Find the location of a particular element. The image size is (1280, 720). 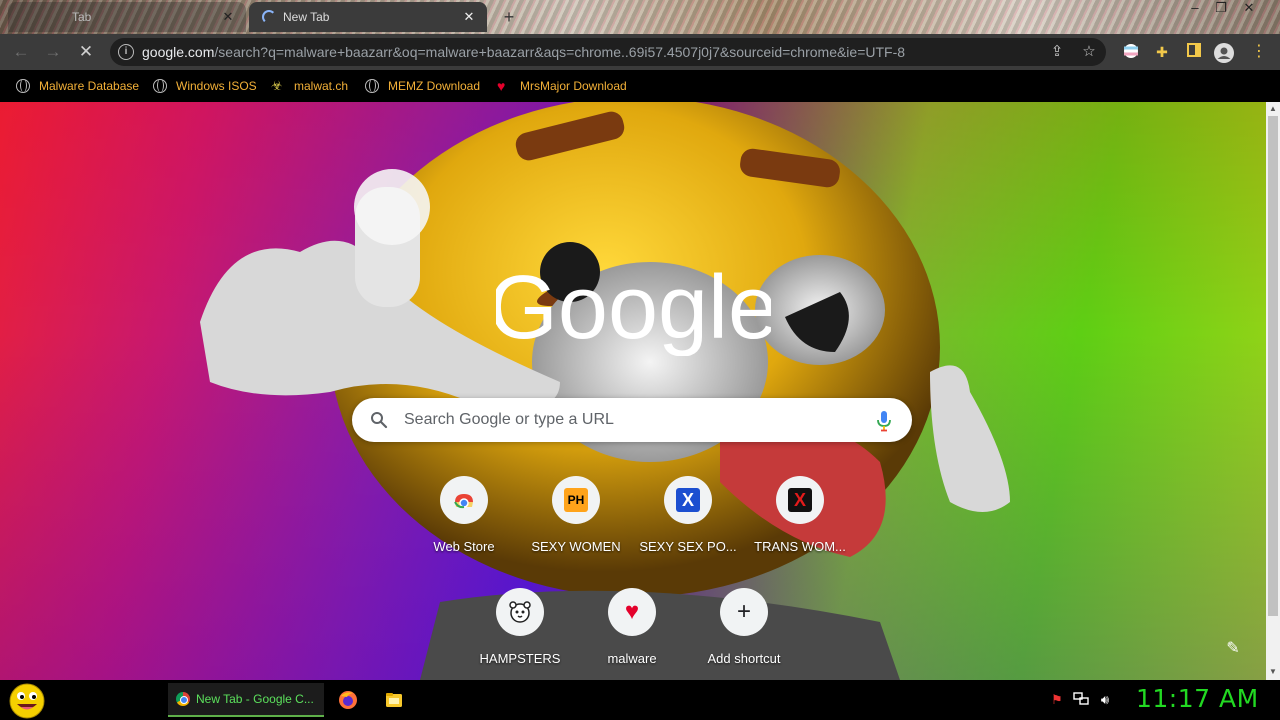

back-arrow-icon: ← is located at coordinates (21, 52).